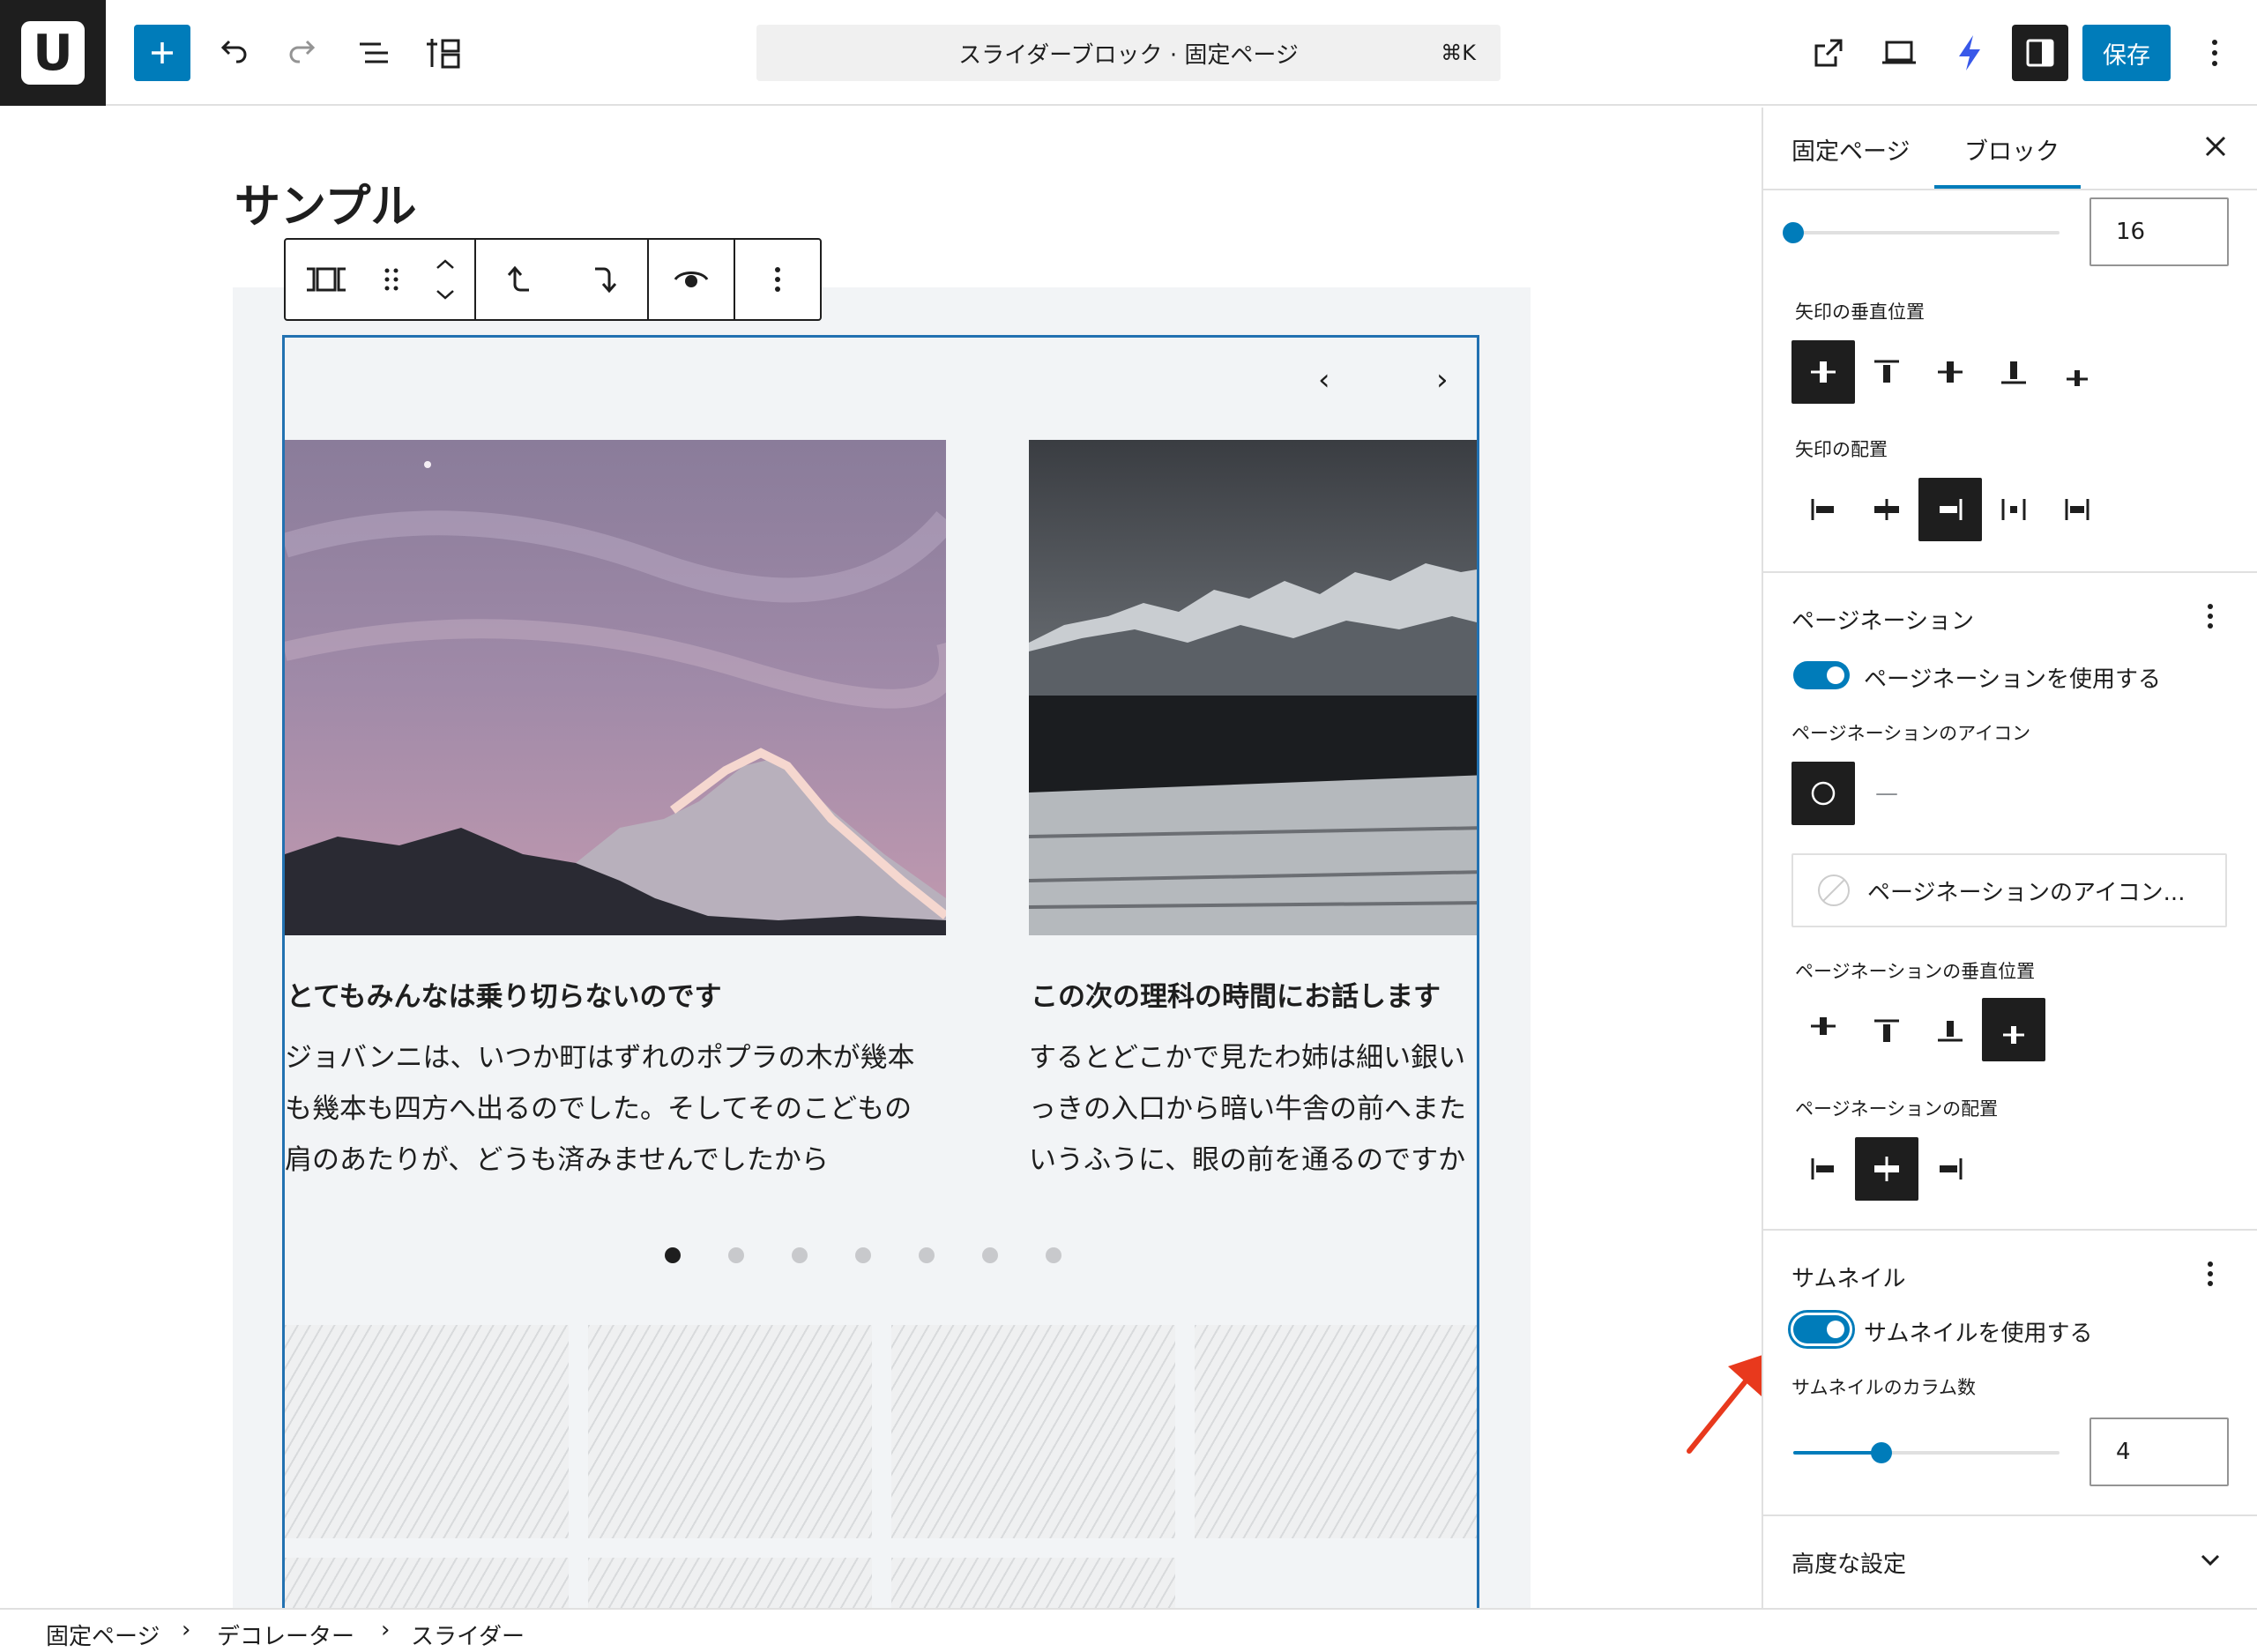  I want to click on breadcrumb-item: 固定ページ, so click(103, 1635).